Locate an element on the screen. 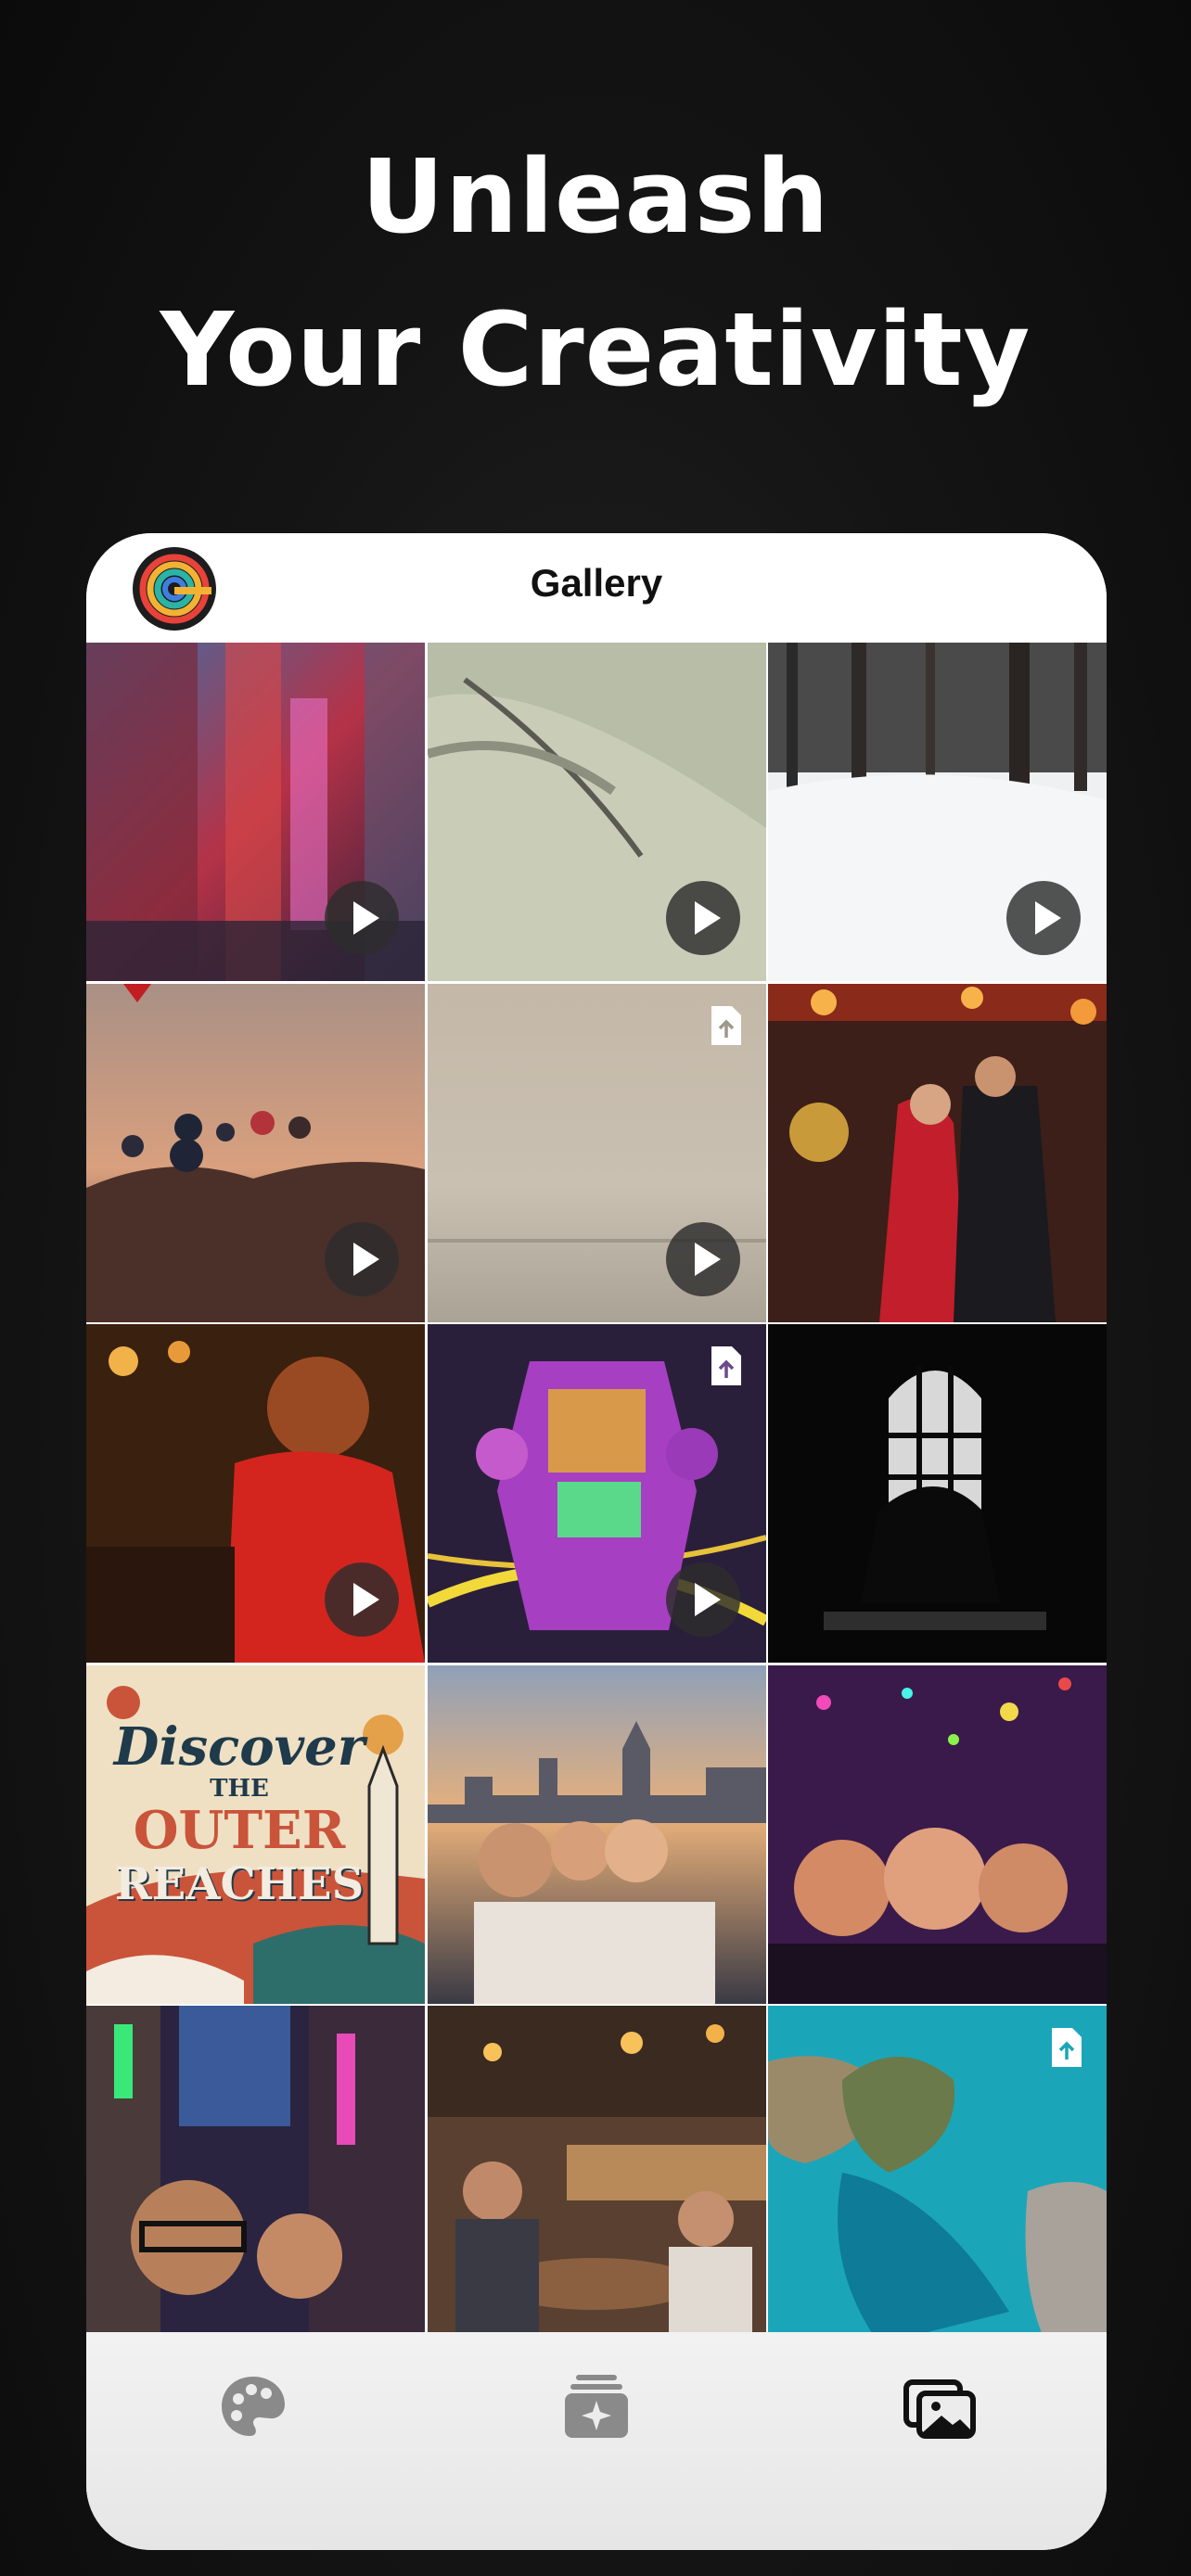  gallery-icon is located at coordinates (940, 2406).